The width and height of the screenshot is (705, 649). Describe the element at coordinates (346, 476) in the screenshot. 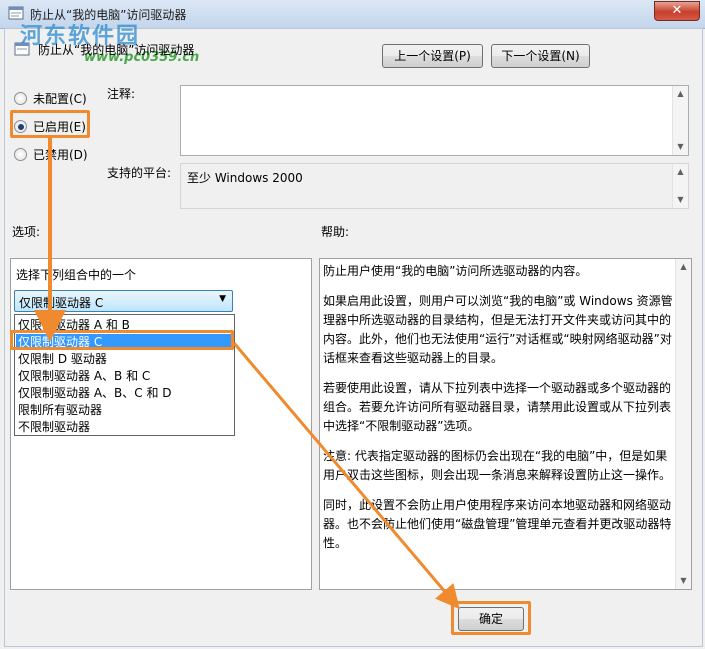

I see `annotation-arrow` at that location.